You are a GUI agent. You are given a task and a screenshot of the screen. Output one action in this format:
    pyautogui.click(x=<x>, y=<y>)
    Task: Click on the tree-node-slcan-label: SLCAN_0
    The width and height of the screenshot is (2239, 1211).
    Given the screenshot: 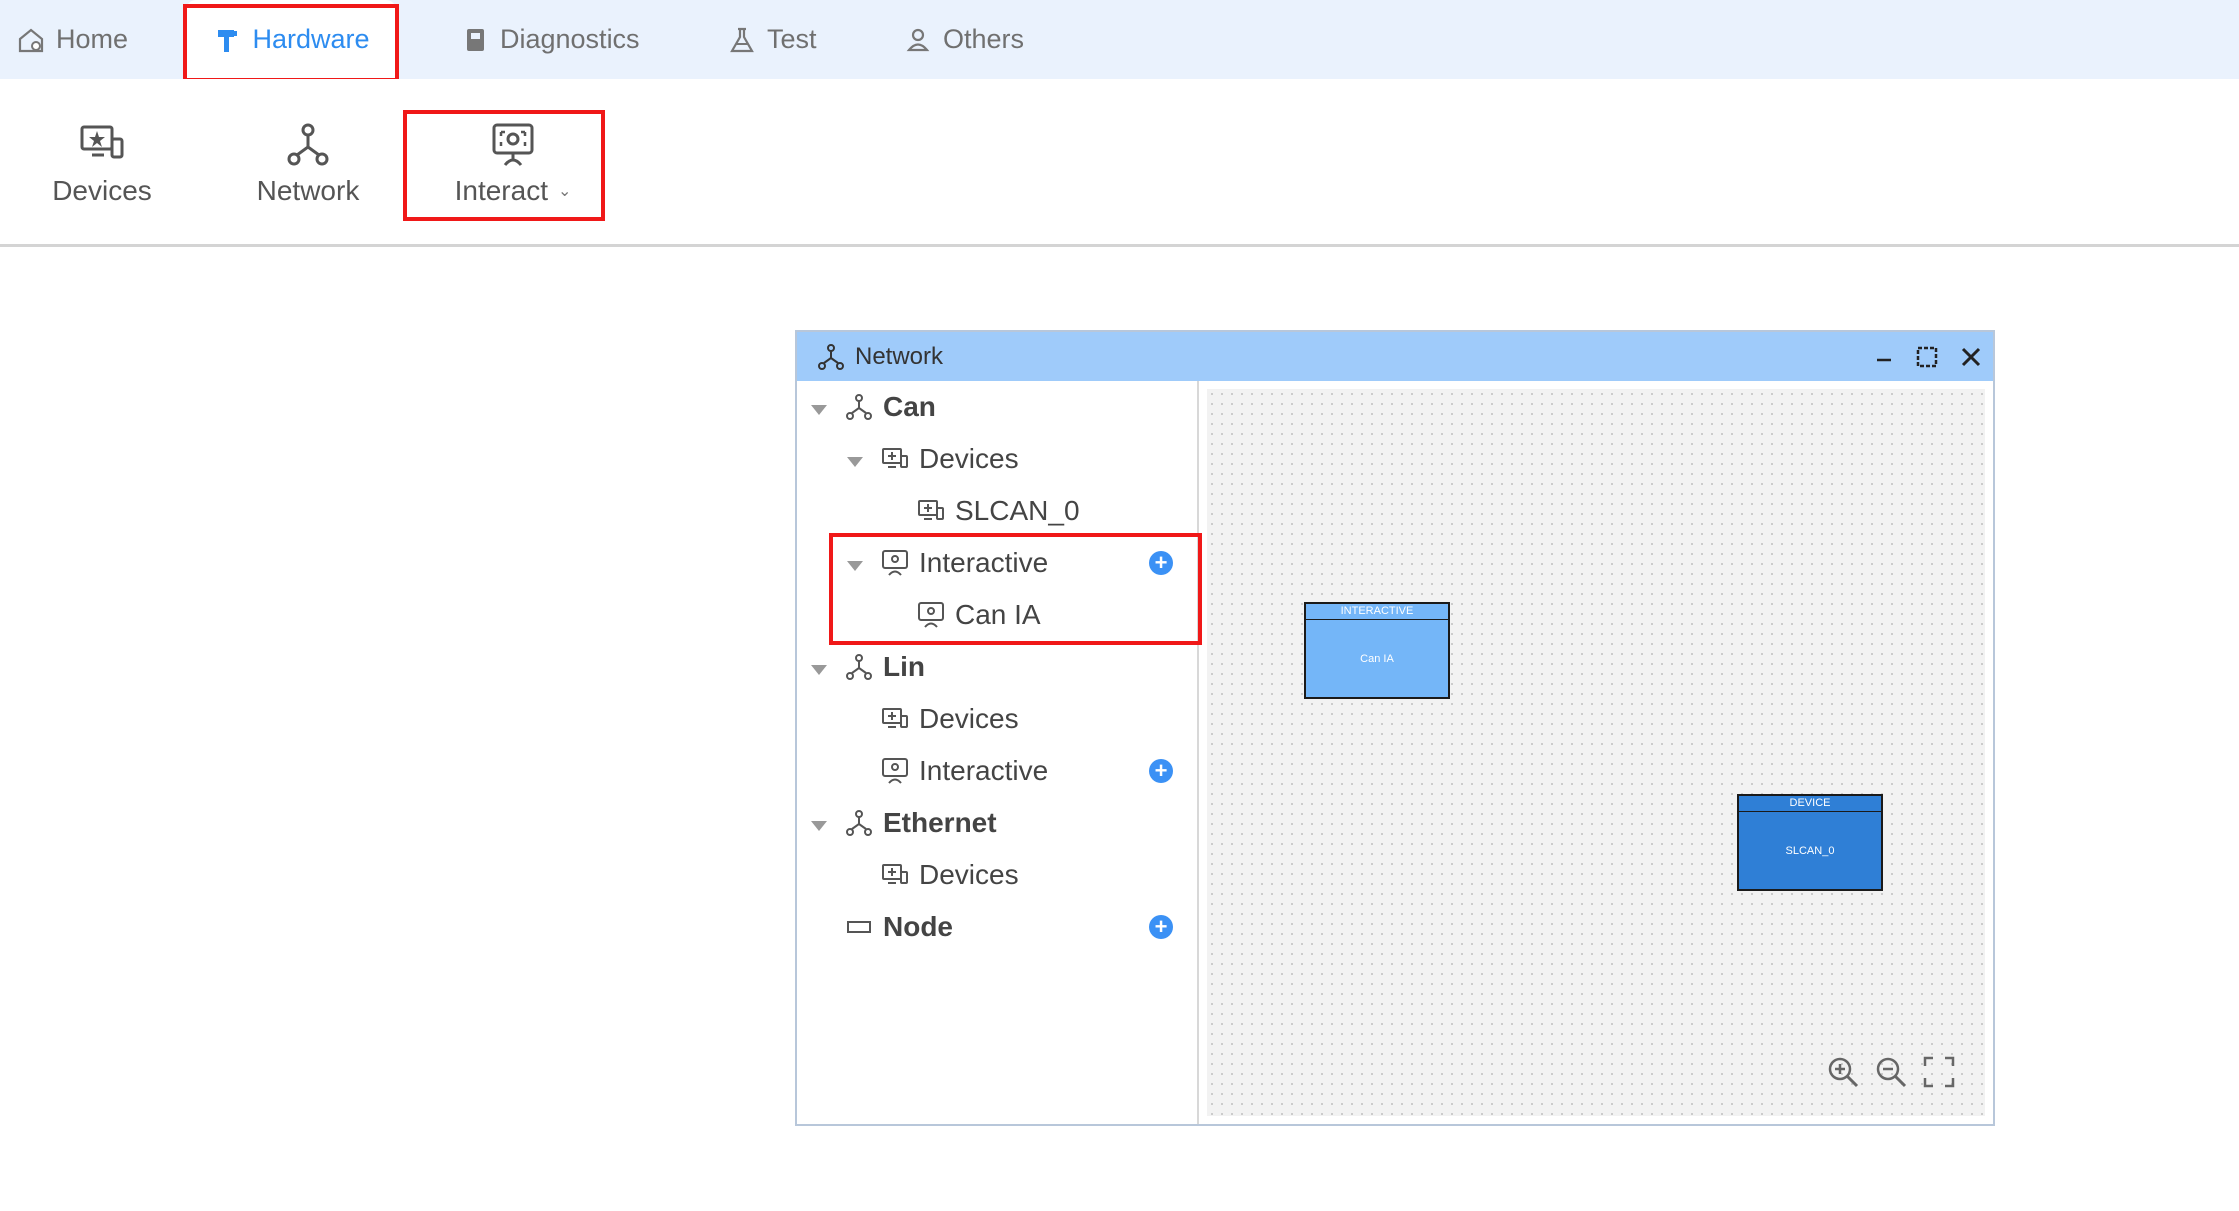 What is the action you would take?
    pyautogui.click(x=1017, y=510)
    